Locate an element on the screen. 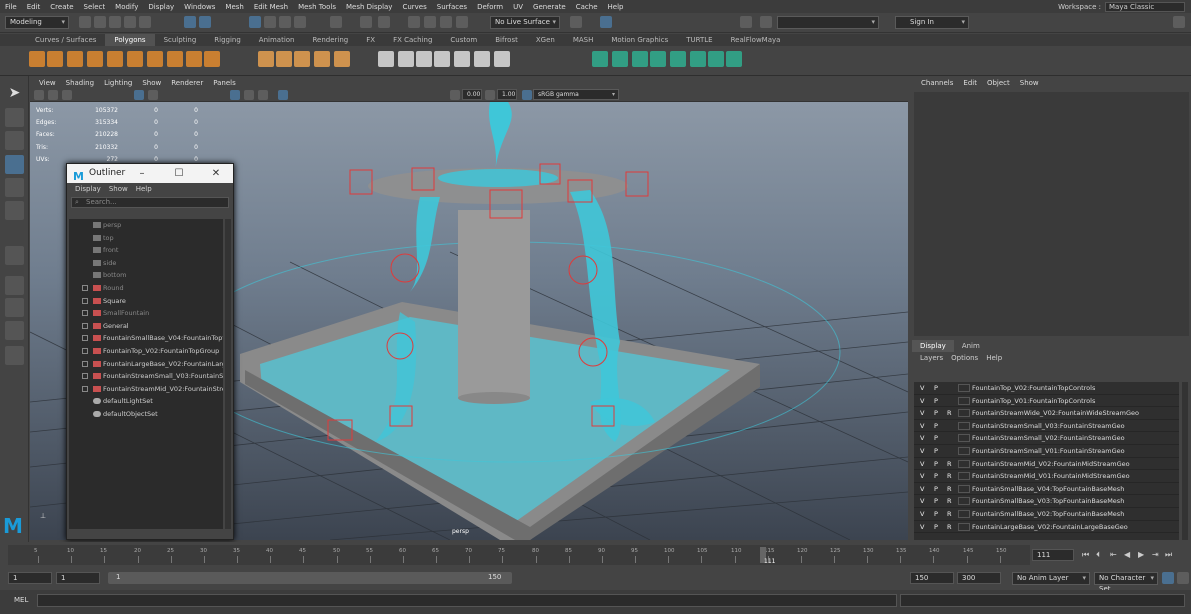 Image resolution: width=1191 pixels, height=614 pixels. shelf-unfold-icon is located at coordinates (678, 59).